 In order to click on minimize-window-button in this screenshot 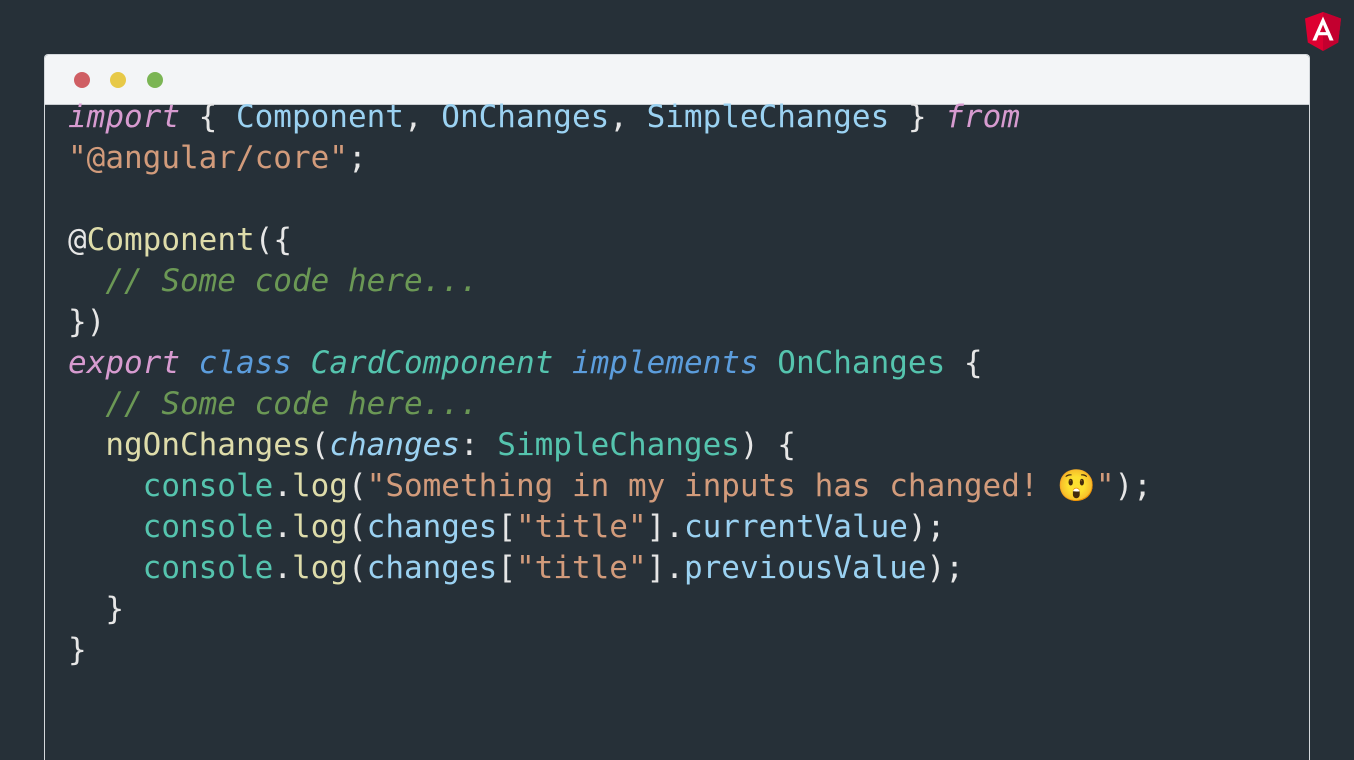, I will do `click(118, 80)`.